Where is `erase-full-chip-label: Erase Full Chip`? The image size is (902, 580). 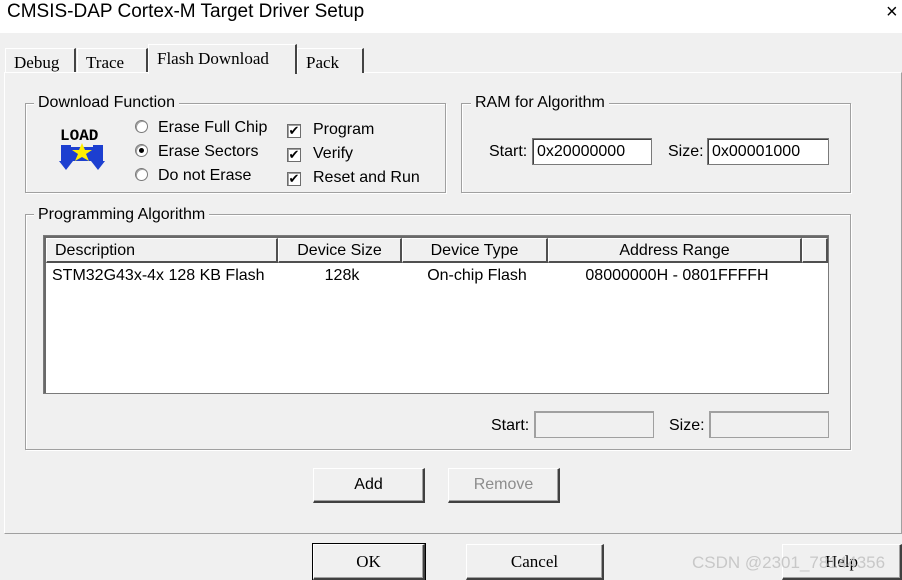 erase-full-chip-label: Erase Full Chip is located at coordinates (213, 127).